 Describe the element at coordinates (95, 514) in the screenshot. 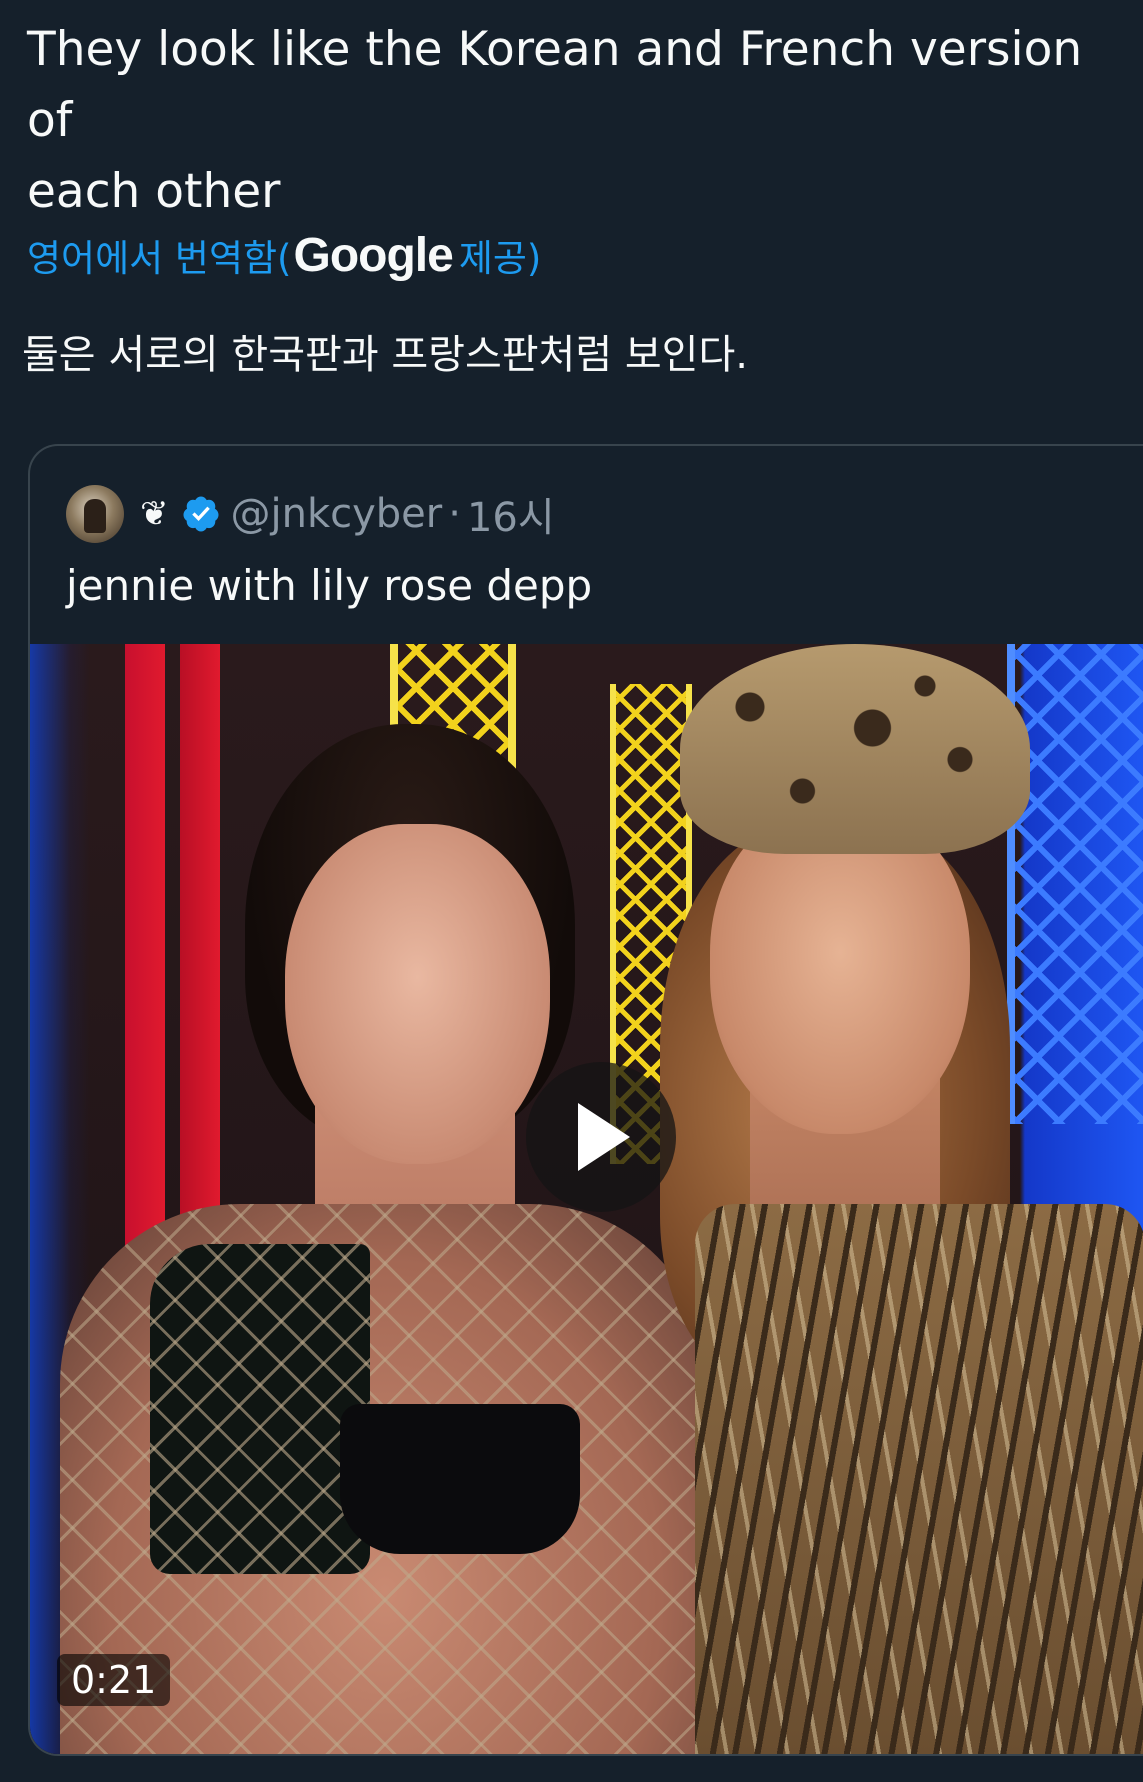

I see `avatar` at that location.